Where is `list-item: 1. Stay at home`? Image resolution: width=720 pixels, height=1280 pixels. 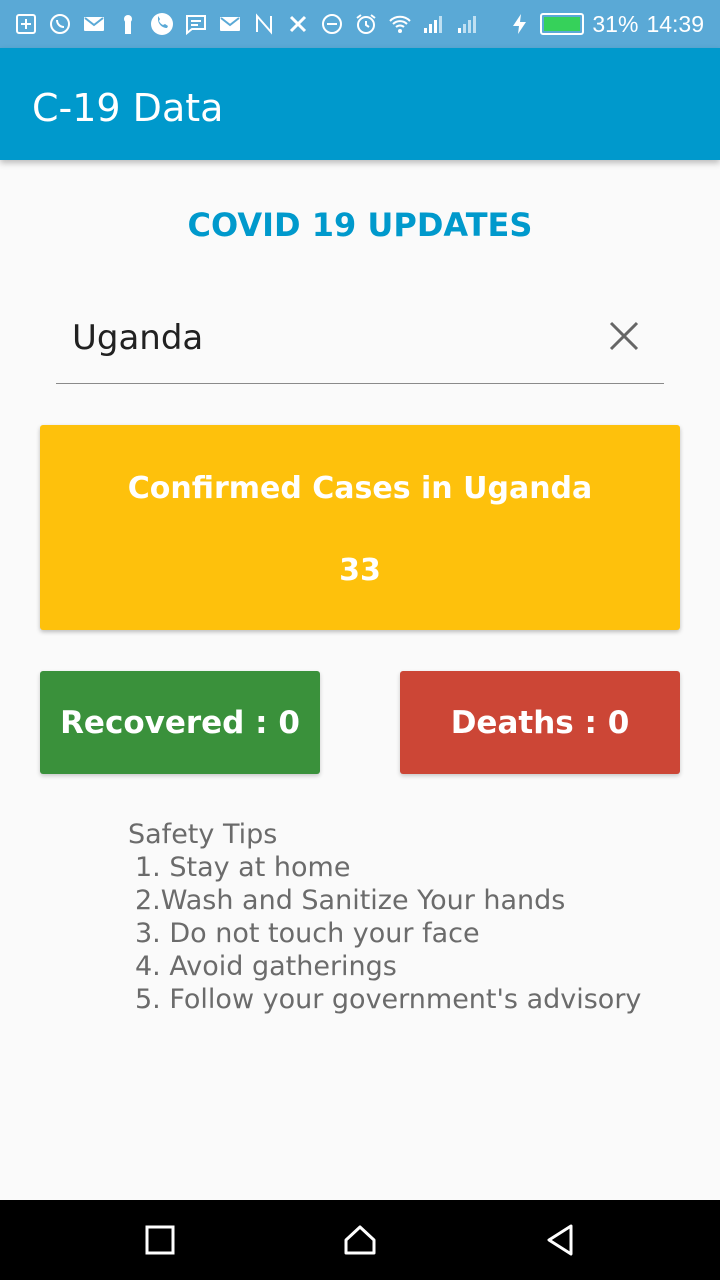 list-item: 1. Stay at home is located at coordinates (243, 867).